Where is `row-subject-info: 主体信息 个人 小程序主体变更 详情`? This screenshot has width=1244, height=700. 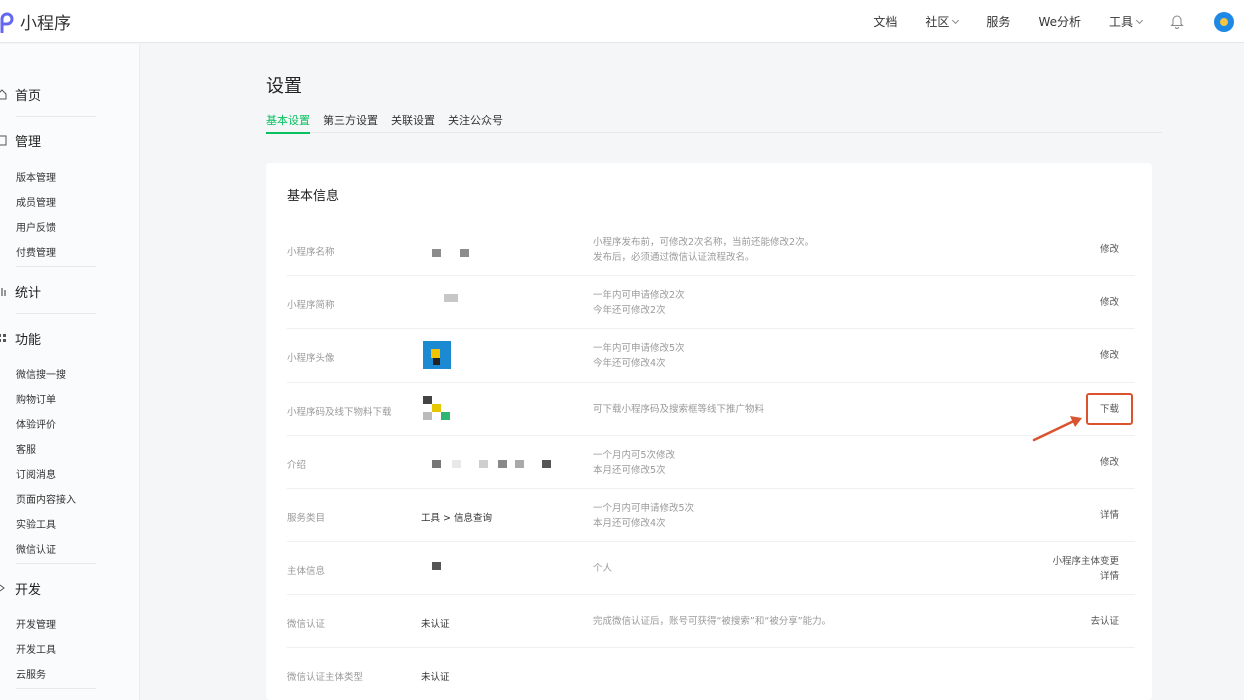
row-subject-info: 主体信息 个人 小程序主体变更 详情 is located at coordinates (711, 568).